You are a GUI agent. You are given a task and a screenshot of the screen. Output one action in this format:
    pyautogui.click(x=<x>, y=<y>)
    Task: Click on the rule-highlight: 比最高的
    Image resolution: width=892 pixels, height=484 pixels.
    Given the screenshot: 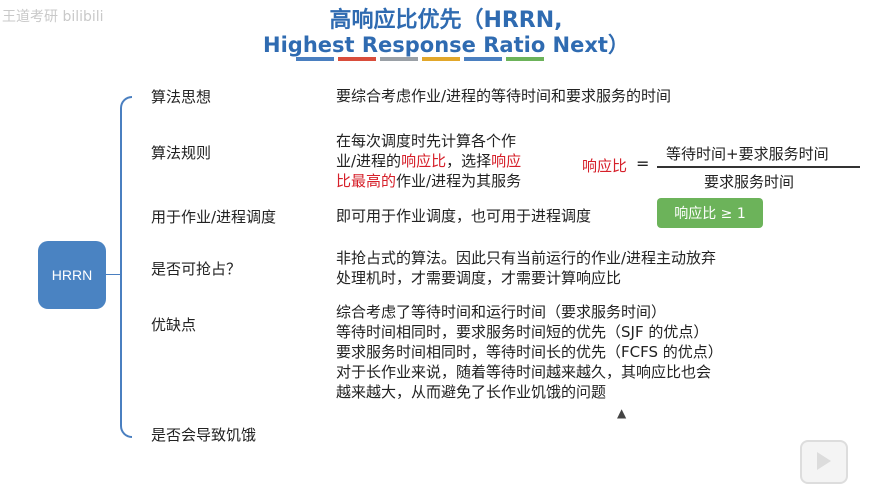 What is the action you would take?
    pyautogui.click(x=366, y=181)
    